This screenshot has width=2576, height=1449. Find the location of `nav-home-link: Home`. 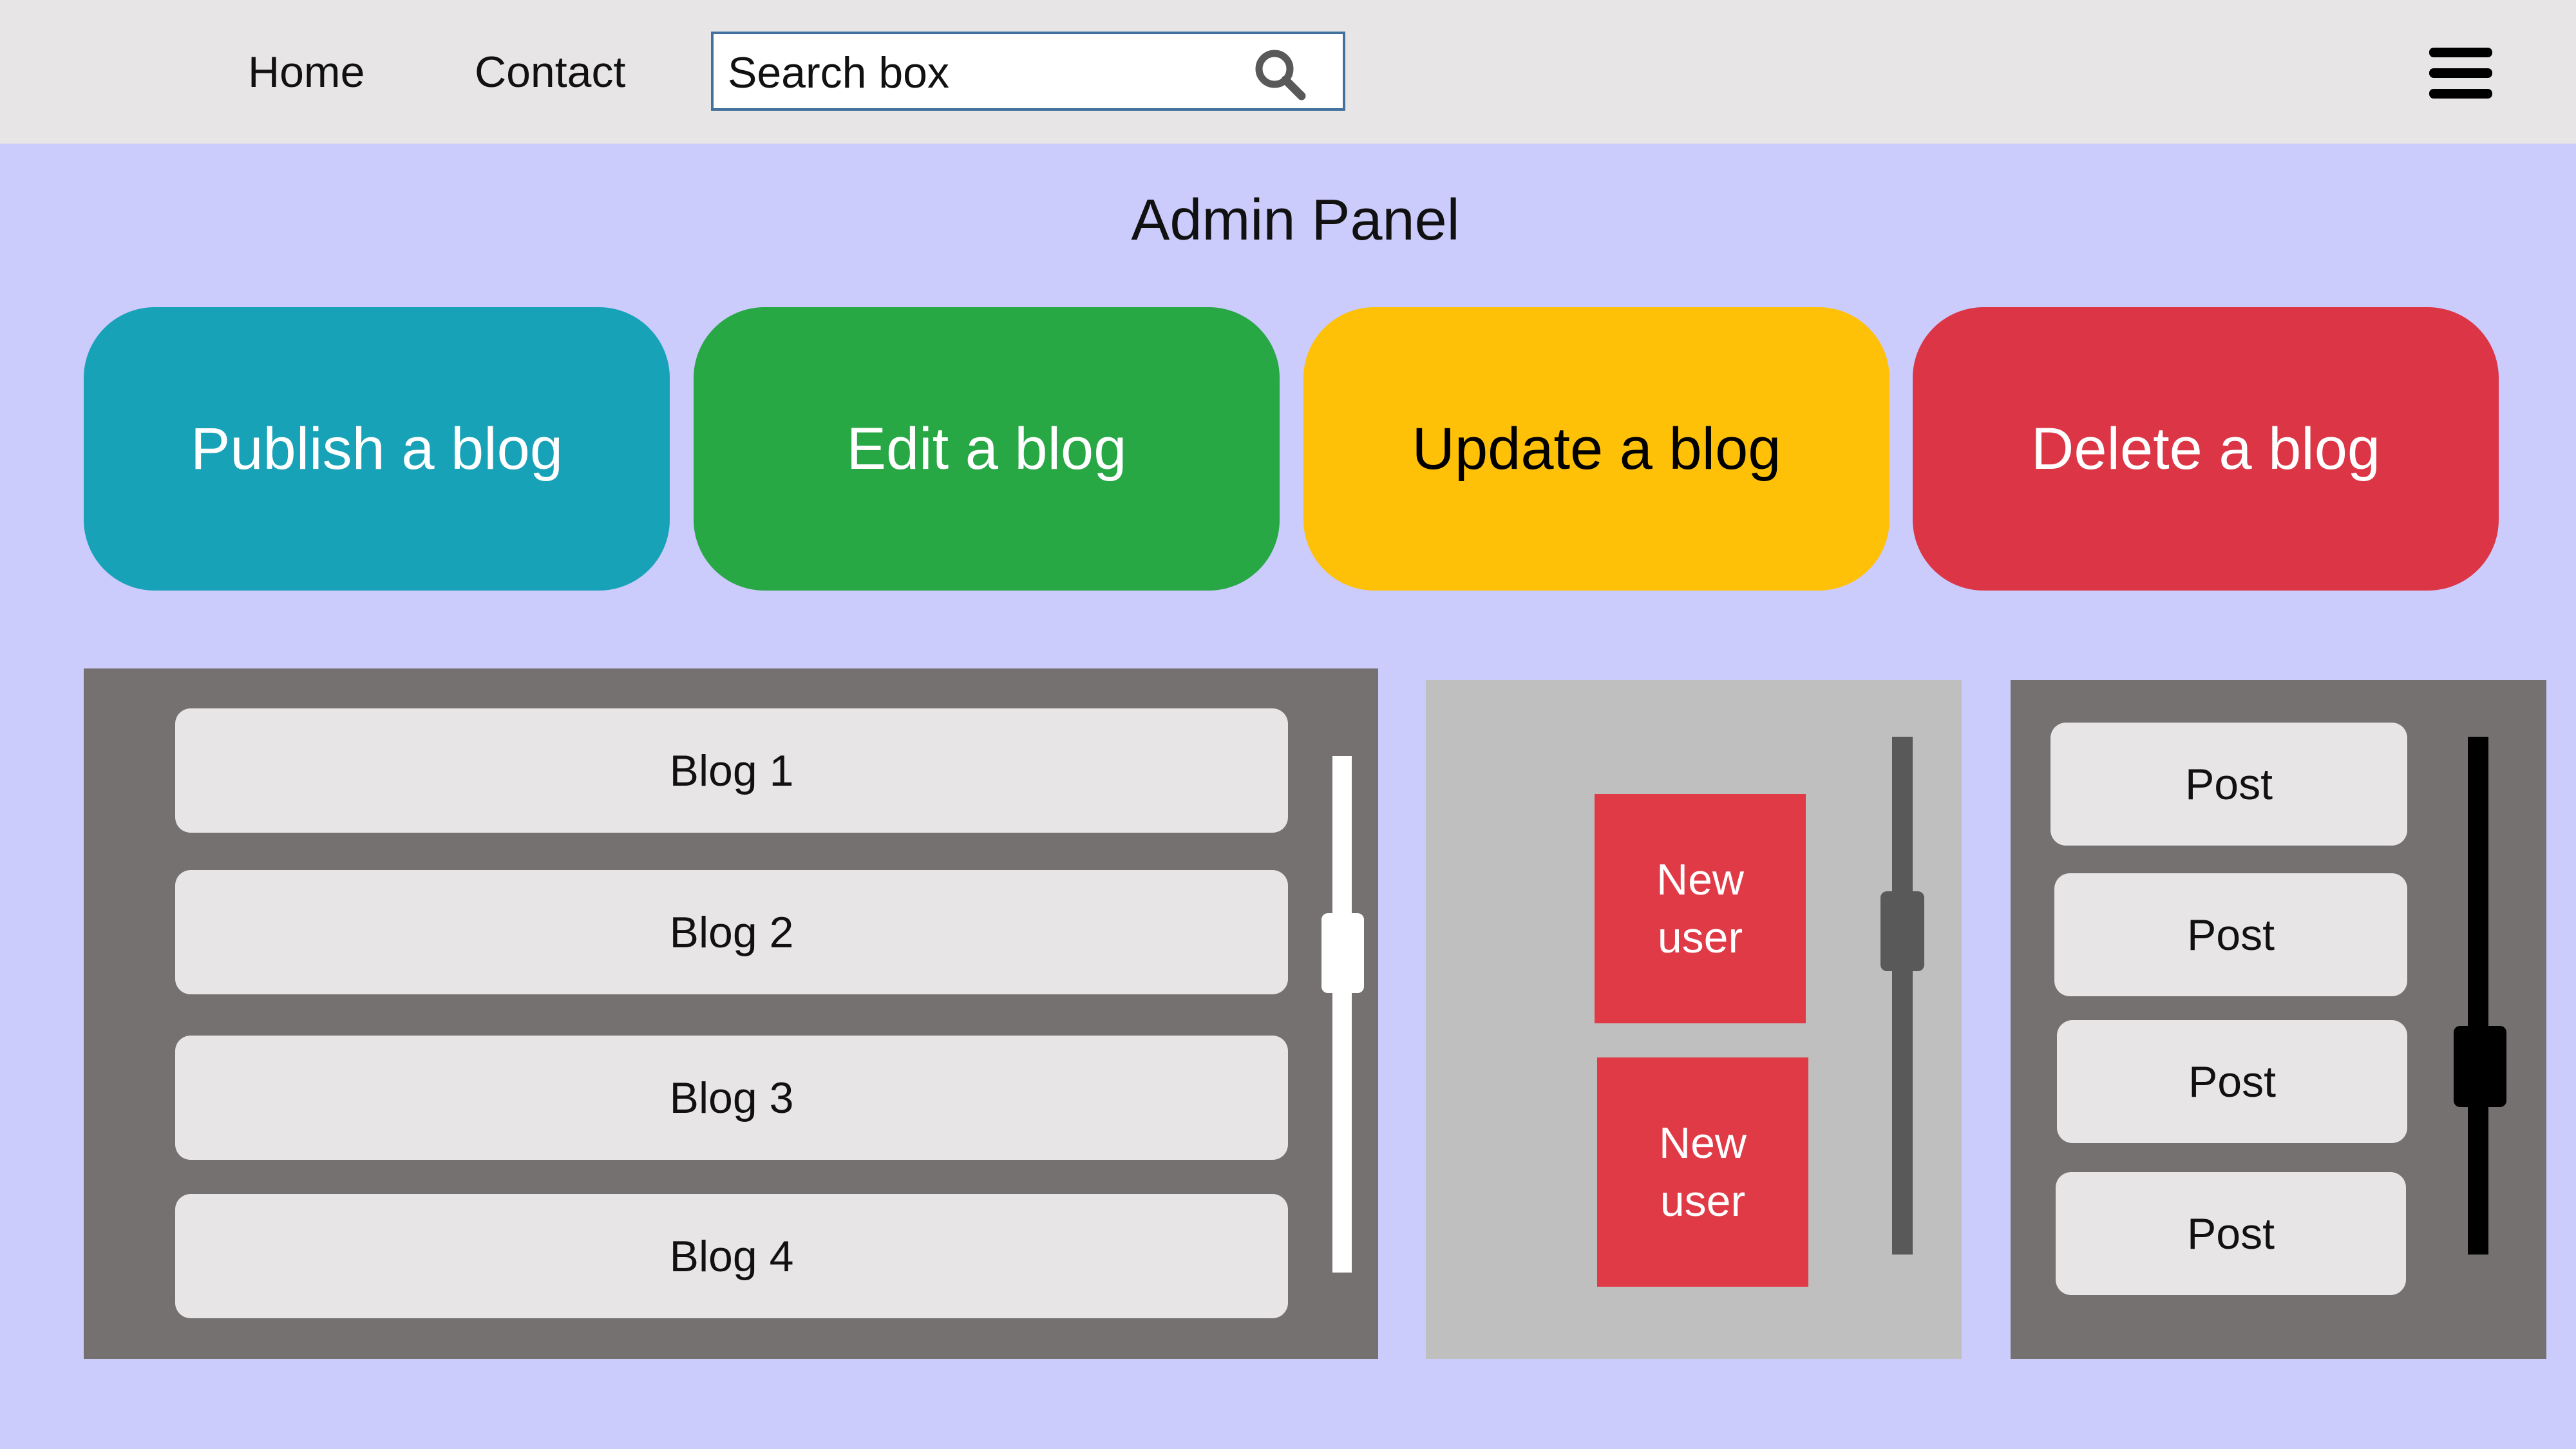

nav-home-link: Home is located at coordinates (306, 72).